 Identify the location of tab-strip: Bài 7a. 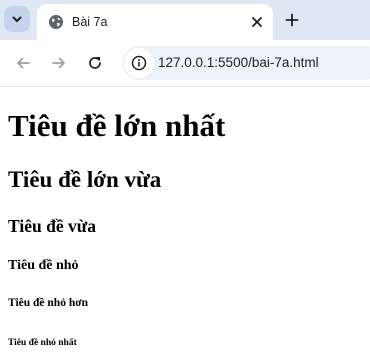
(185, 20).